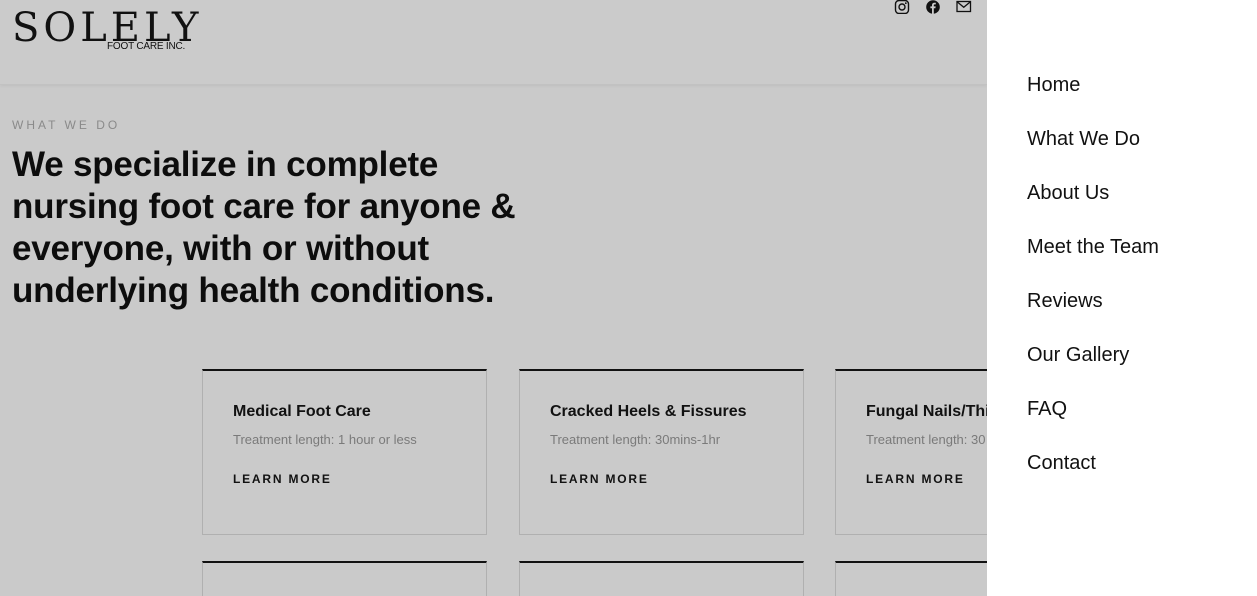 The width and height of the screenshot is (1257, 596). I want to click on service-card-title: Fungal Nails/Thic, so click(926, 411).